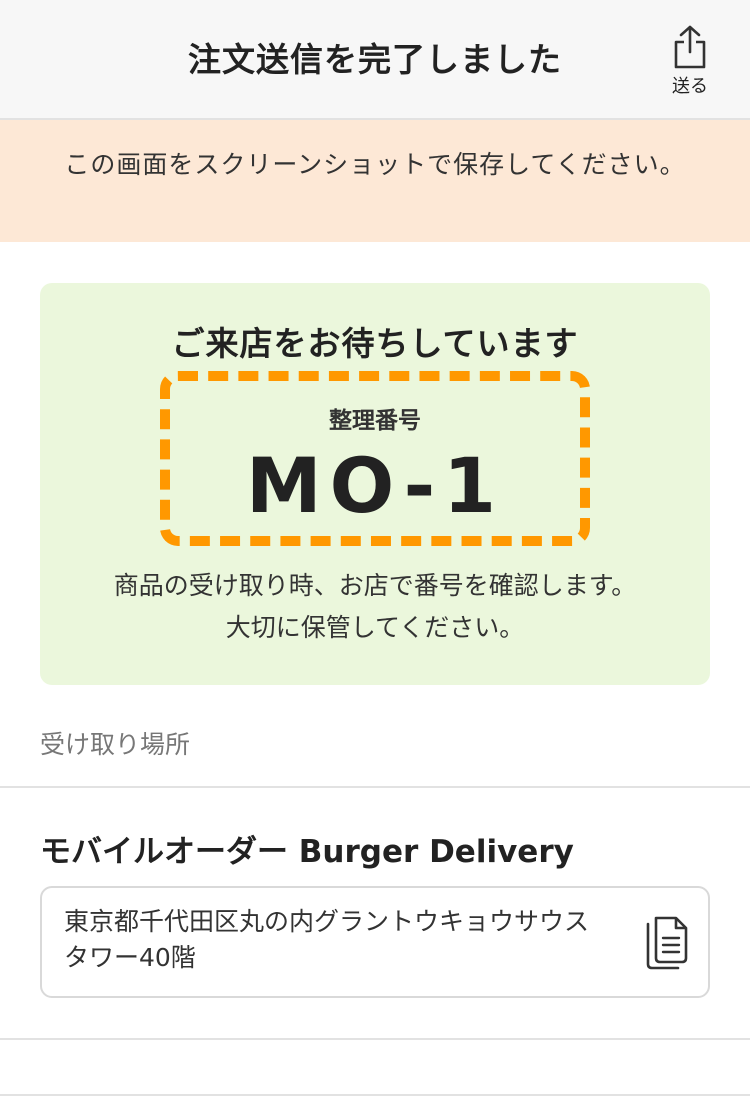 The height and width of the screenshot is (1098, 750). Describe the element at coordinates (307, 852) in the screenshot. I see `store-name: モバイルオーダー Burger Delivery` at that location.